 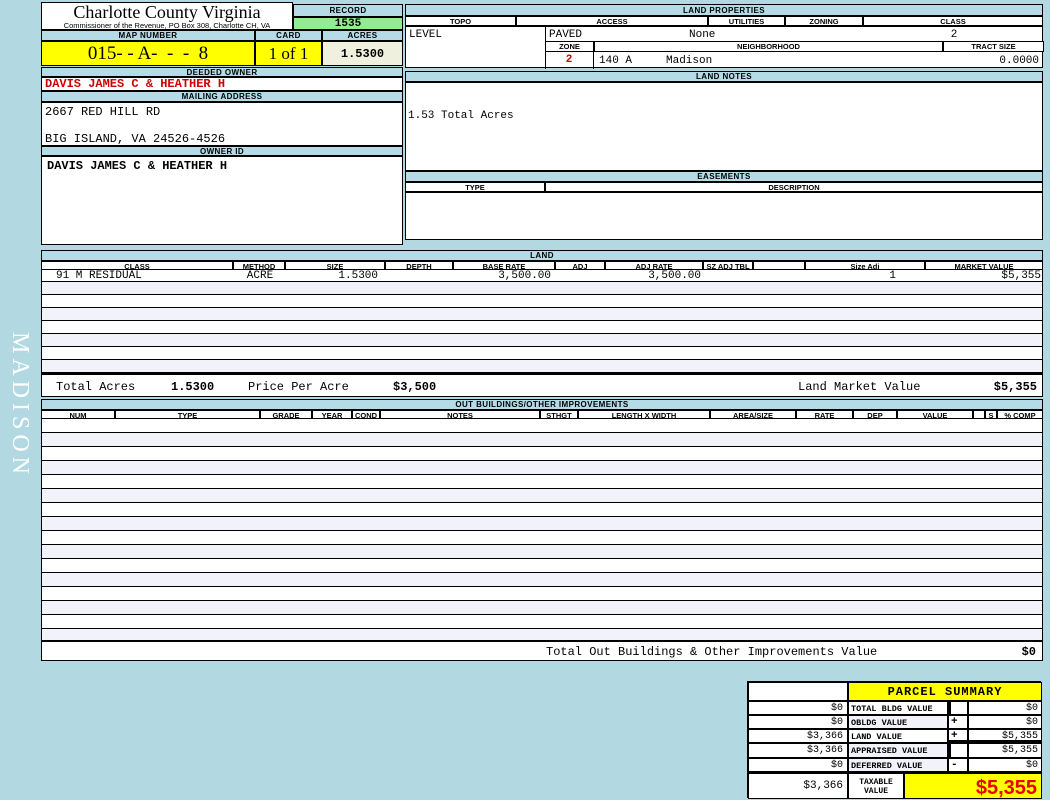 What do you see at coordinates (898, 708) in the screenshot?
I see `total-bldg-value-label: TOTAL BLDG VALUE` at bounding box center [898, 708].